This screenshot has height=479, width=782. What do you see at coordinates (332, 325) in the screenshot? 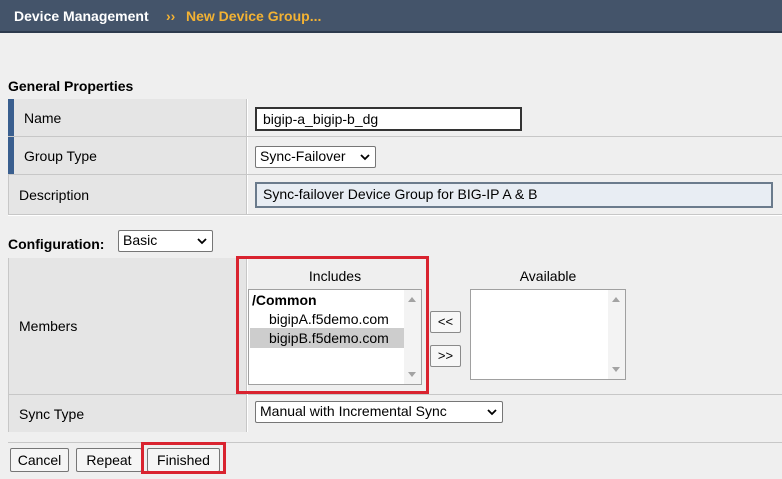
I see `includes-highlight-box` at bounding box center [332, 325].